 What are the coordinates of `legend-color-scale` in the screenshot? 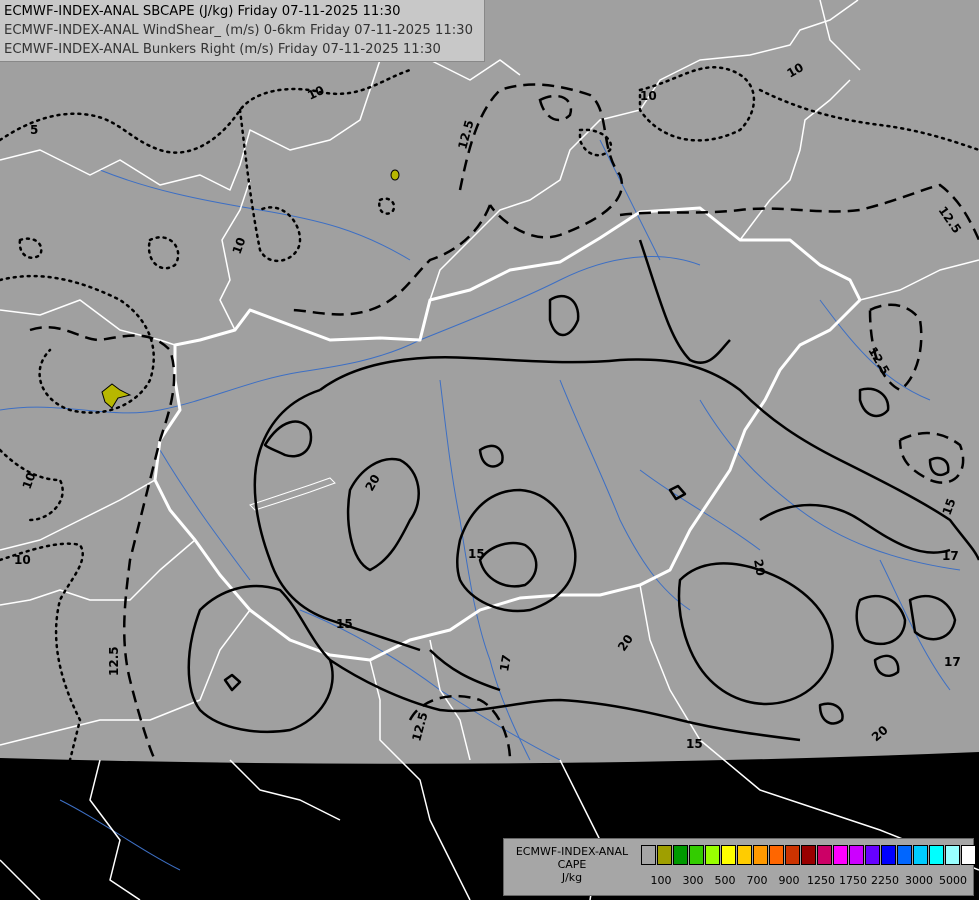 It's located at (809, 855).